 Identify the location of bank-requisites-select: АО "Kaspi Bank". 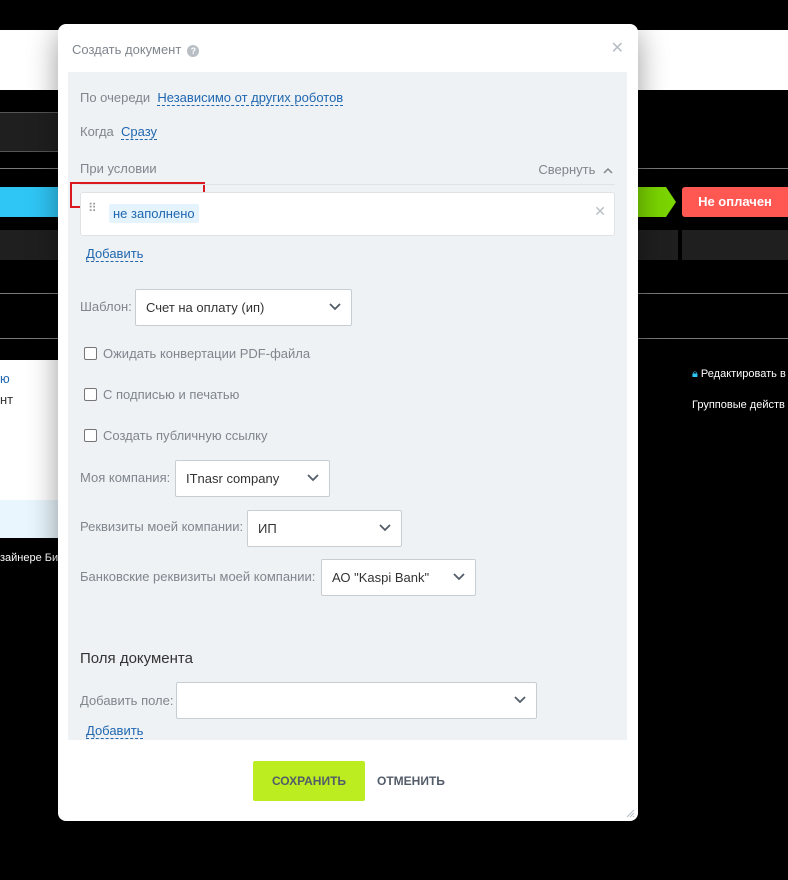
(398, 577).